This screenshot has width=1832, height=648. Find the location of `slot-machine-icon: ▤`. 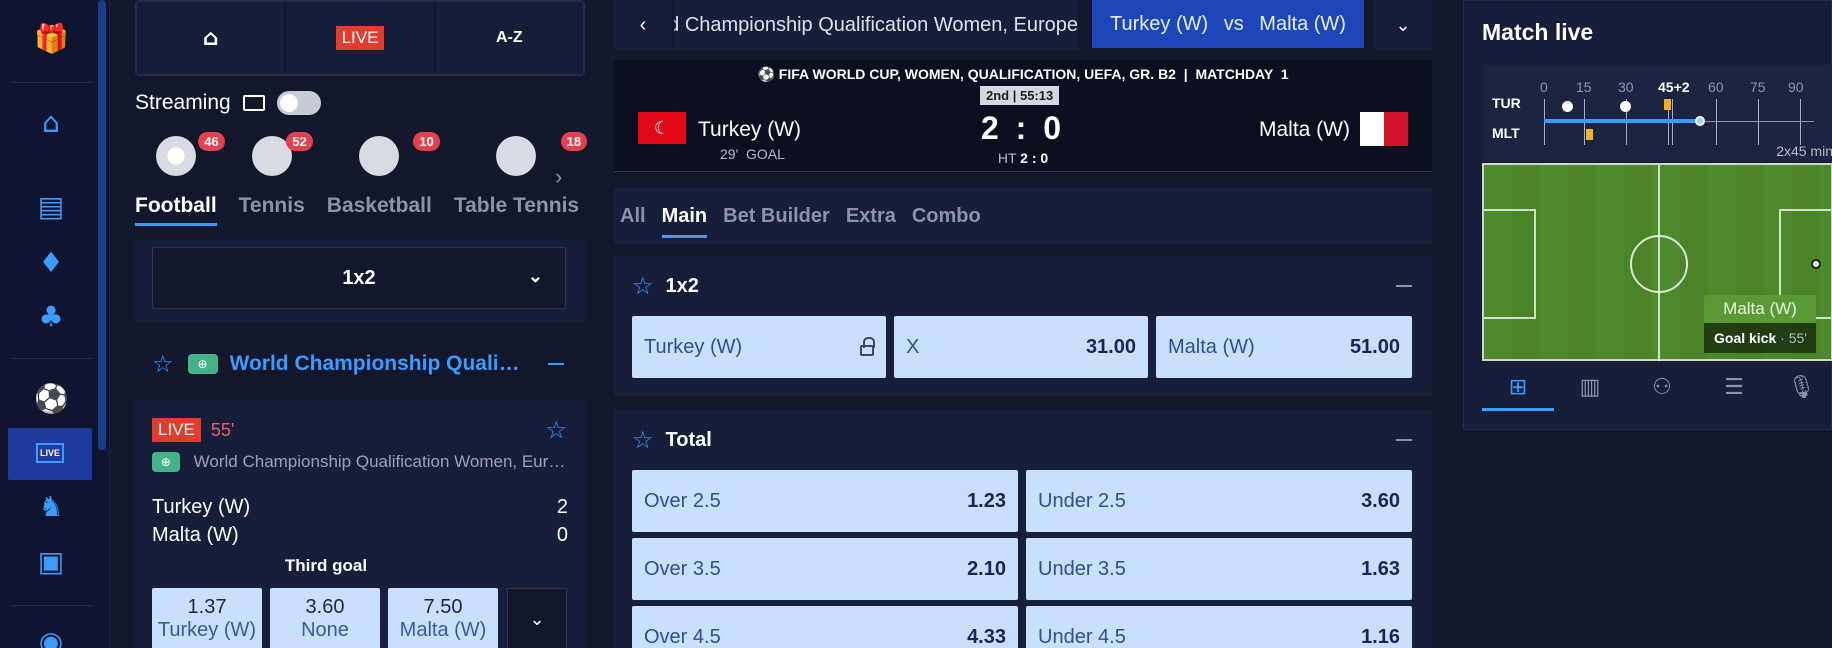

slot-machine-icon: ▤ is located at coordinates (51, 207).